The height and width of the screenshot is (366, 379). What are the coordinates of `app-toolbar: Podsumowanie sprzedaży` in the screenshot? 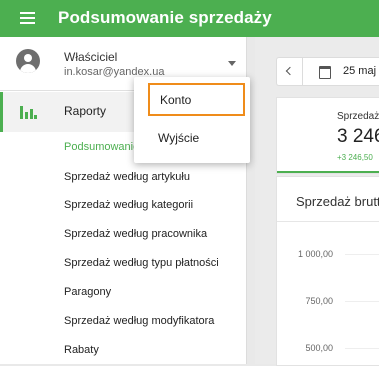 It's located at (189, 18).